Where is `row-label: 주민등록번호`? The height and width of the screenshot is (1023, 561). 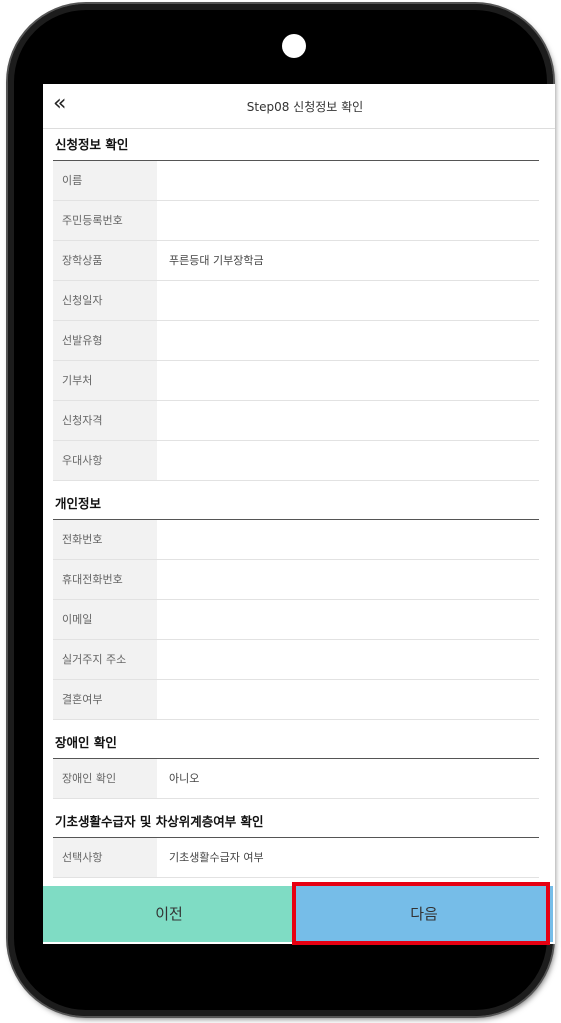
row-label: 주민등록번호 is located at coordinates (105, 220).